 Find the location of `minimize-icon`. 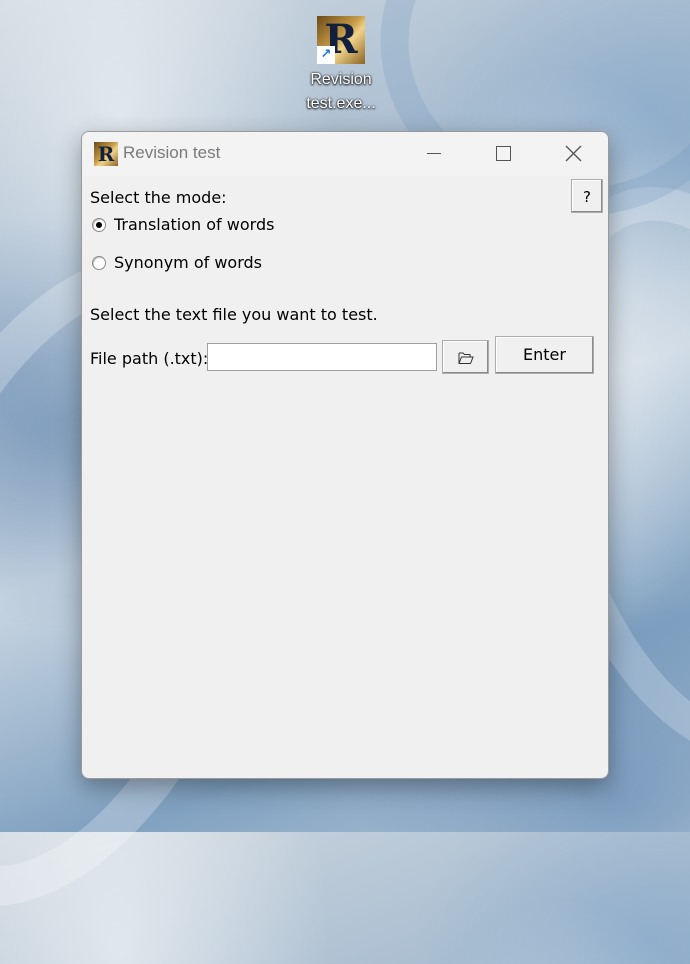

minimize-icon is located at coordinates (434, 153).